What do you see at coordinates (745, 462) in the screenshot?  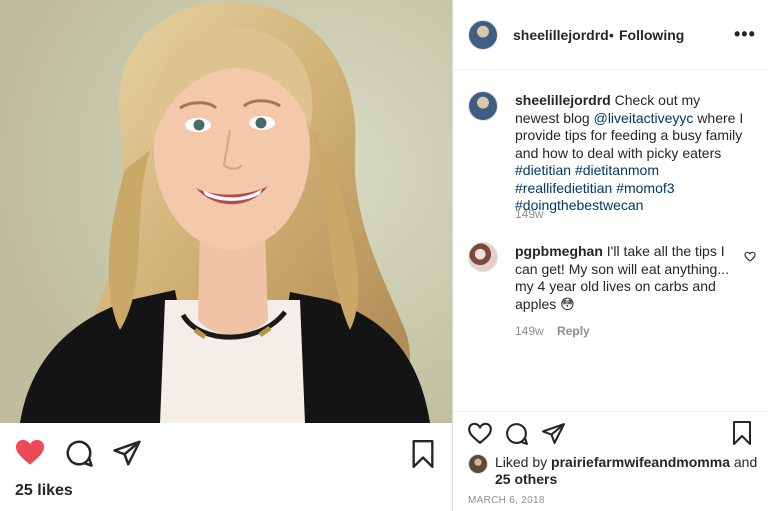 I see `liked-by-conjunction: and` at bounding box center [745, 462].